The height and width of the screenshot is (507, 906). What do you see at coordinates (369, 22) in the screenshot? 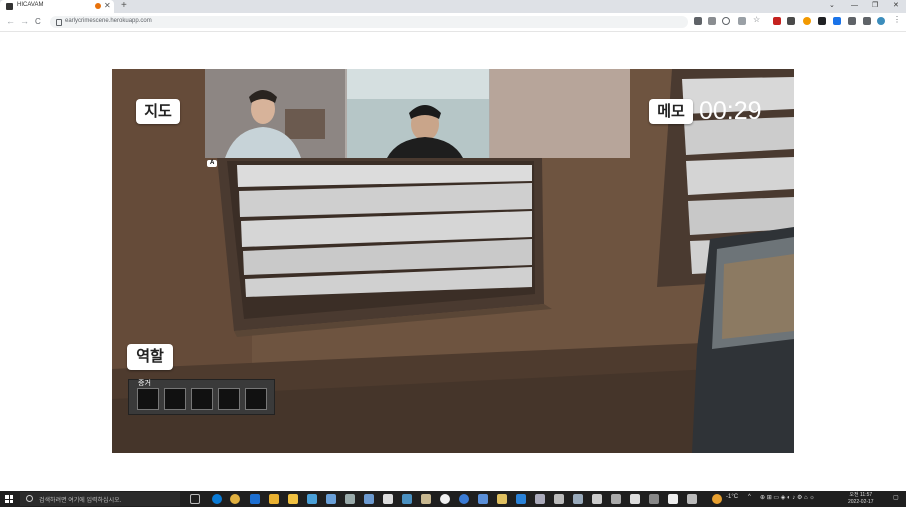
I see `address-bar: earlycrimescene.herokuapp.com` at bounding box center [369, 22].